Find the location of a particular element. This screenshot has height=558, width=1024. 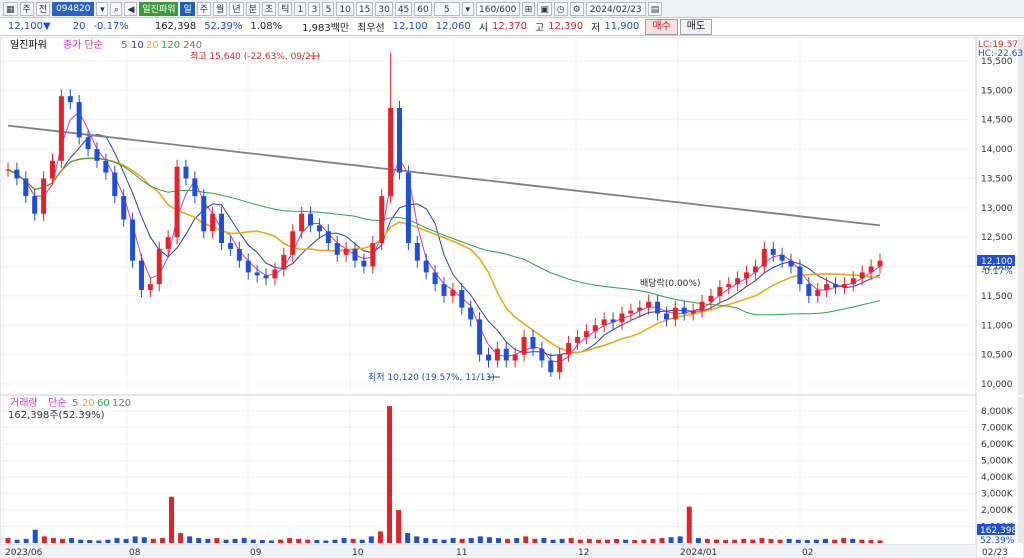

zoom-icon: ⊞ is located at coordinates (528, 8).